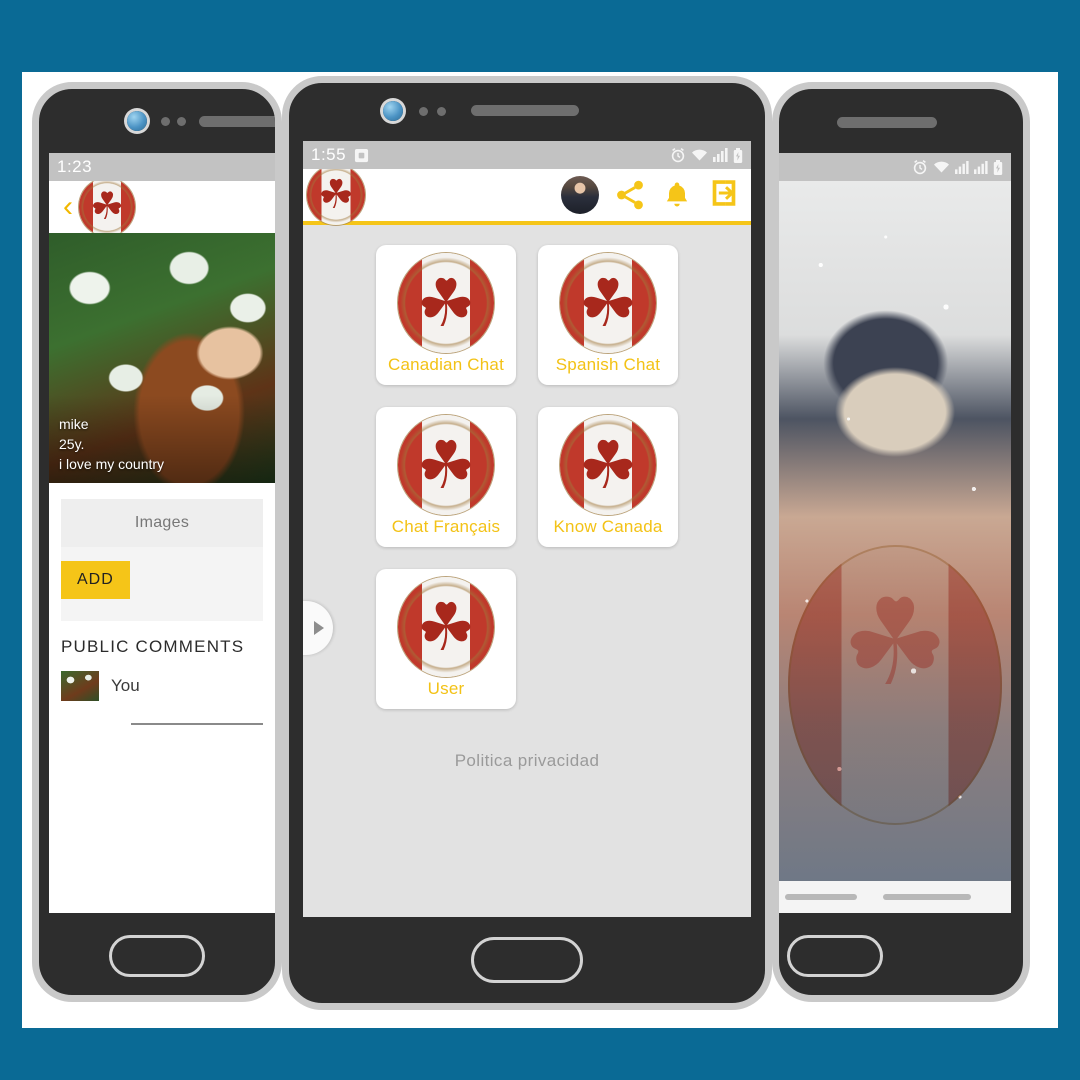  I want to click on right-bottom-bar, so click(895, 897).